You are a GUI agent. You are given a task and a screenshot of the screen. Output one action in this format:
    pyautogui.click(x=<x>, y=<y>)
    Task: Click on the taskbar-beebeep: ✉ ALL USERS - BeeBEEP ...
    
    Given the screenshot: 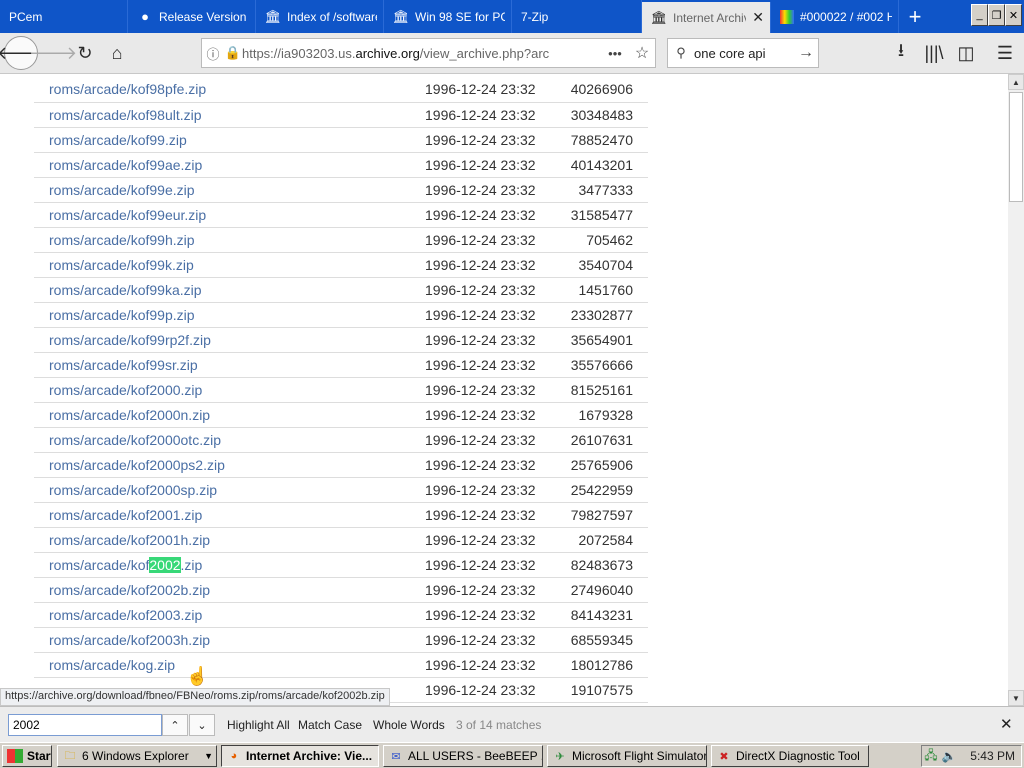 What is the action you would take?
    pyautogui.click(x=463, y=756)
    